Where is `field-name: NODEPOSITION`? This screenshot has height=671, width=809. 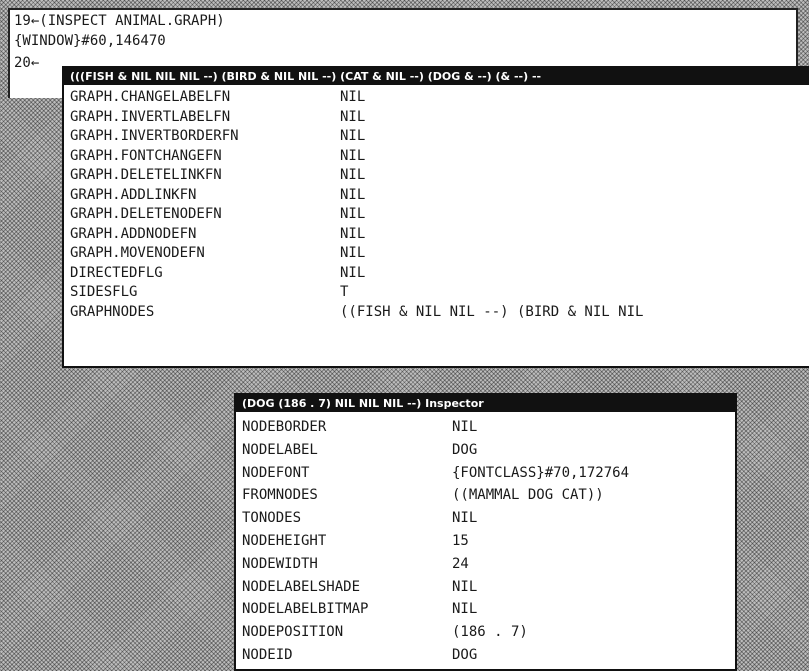 field-name: NODEPOSITION is located at coordinates (292, 632).